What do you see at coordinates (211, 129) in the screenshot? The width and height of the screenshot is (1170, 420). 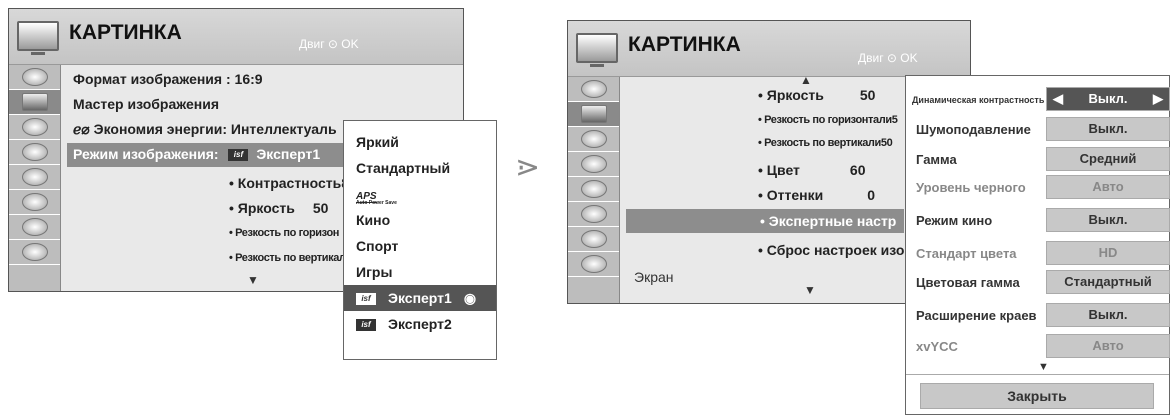 I see `menu-item-energy: ℯ⌀ Экономия энергии: Интеллектуаль` at bounding box center [211, 129].